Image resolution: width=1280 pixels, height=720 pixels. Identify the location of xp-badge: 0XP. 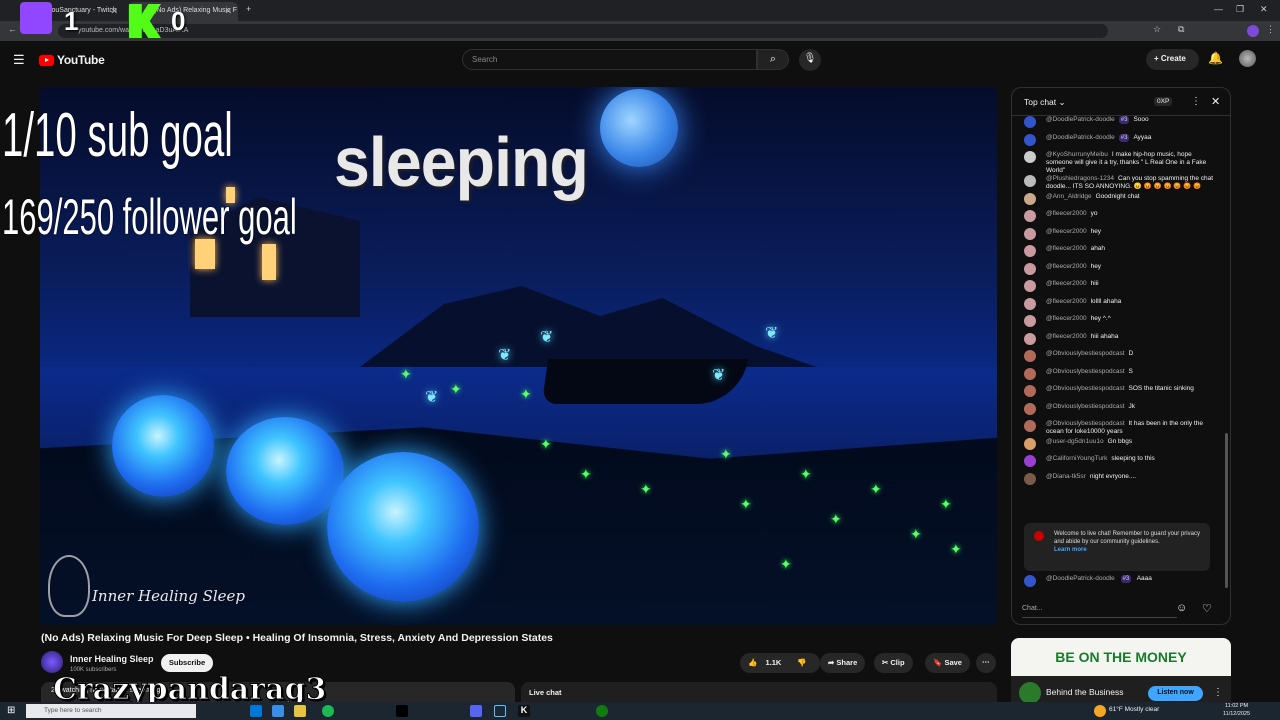
(1163, 101).